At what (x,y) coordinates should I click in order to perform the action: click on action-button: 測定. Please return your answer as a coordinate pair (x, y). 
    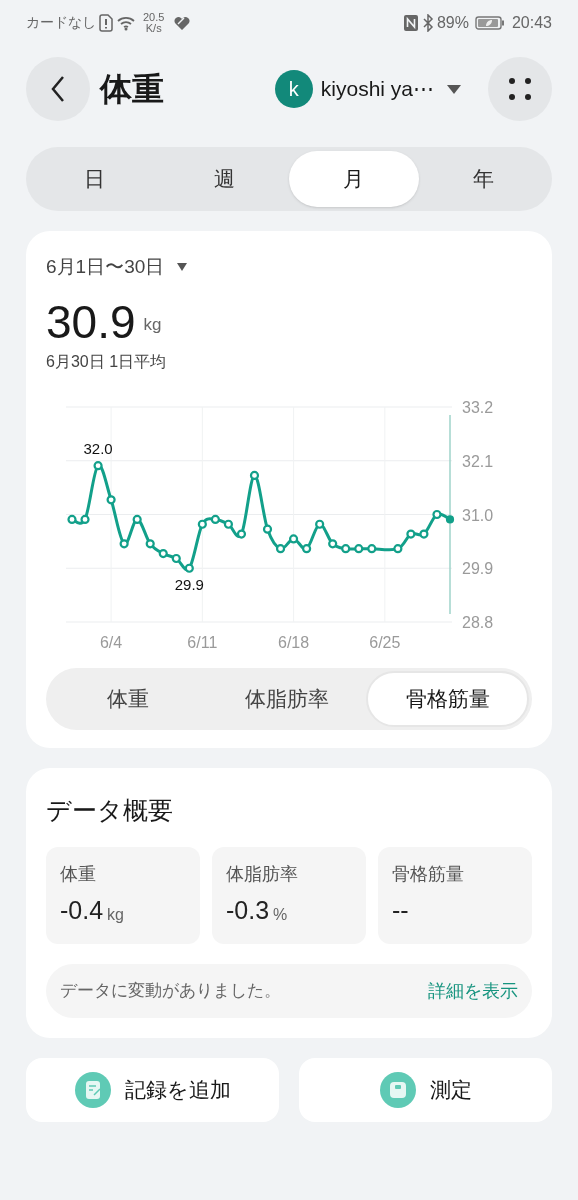
    Looking at the image, I should click on (425, 1090).